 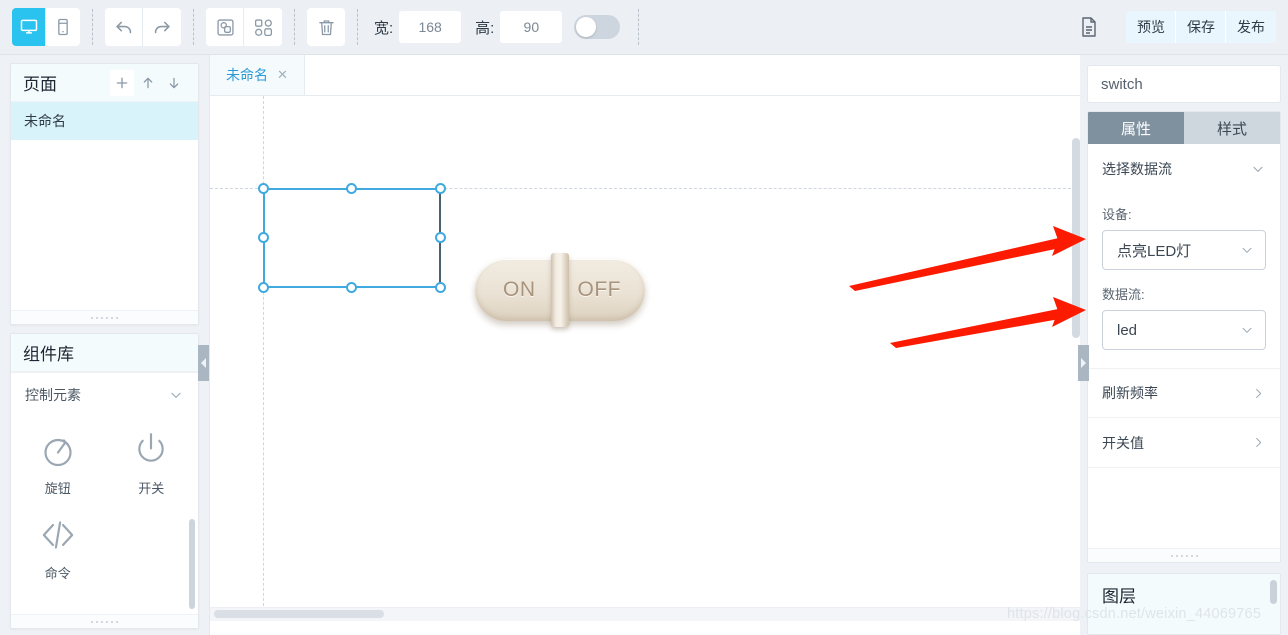 What do you see at coordinates (1154, 251) in the screenshot?
I see `device-select-value: 点亮LED灯` at bounding box center [1154, 251].